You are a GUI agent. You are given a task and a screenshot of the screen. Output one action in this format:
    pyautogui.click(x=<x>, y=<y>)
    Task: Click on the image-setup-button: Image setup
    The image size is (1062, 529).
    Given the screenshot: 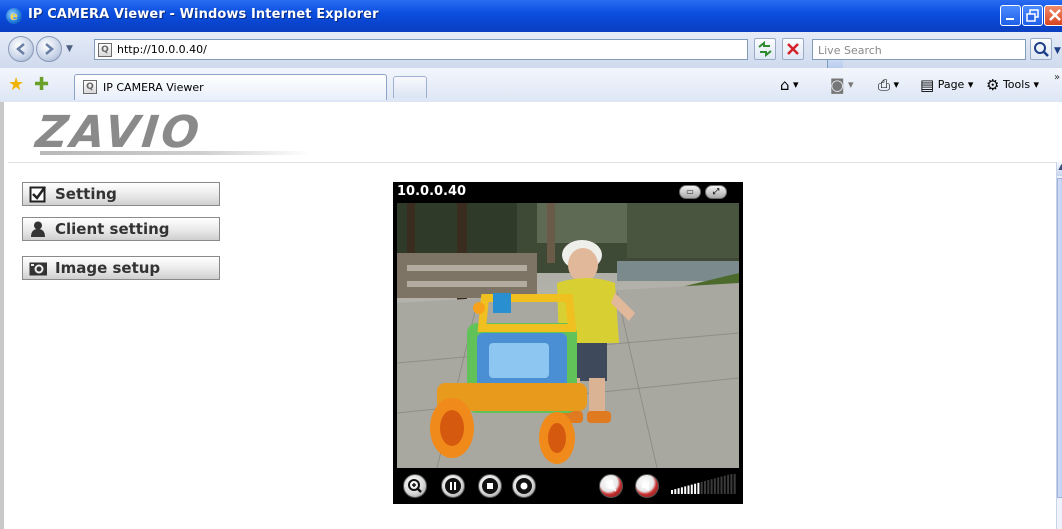 What is the action you would take?
    pyautogui.click(x=121, y=268)
    